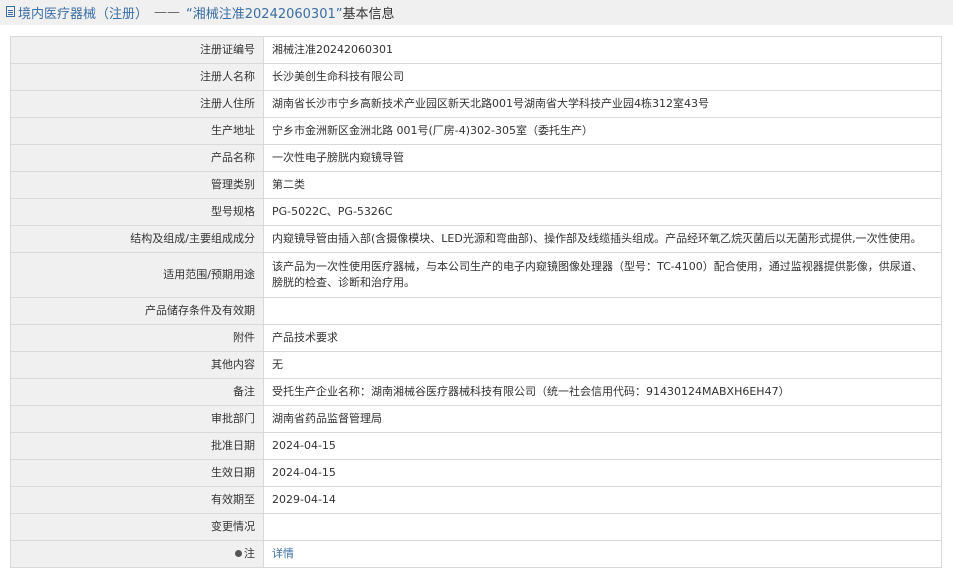 This screenshot has height=580, width=953. I want to click on table-row: 注册人名称 长沙美创生命科技有限公司, so click(476, 77).